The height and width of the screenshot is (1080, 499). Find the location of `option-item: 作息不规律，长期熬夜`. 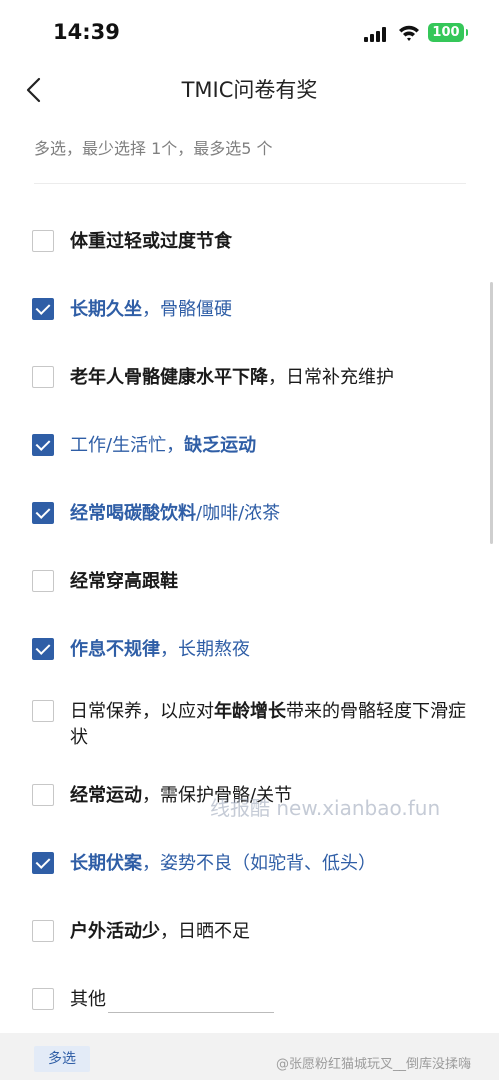

option-item: 作息不规律，长期熬夜 is located at coordinates (252, 650).